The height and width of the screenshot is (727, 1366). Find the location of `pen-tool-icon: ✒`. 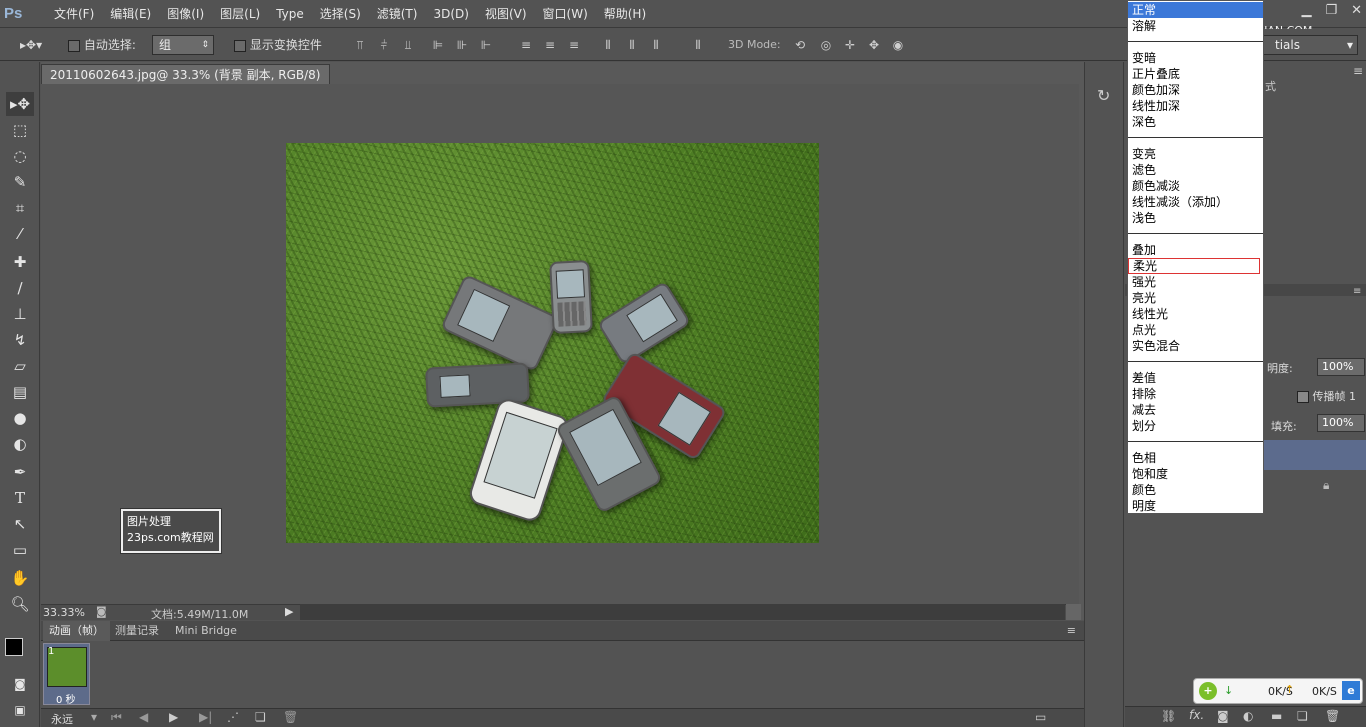

pen-tool-icon: ✒ is located at coordinates (20, 472).